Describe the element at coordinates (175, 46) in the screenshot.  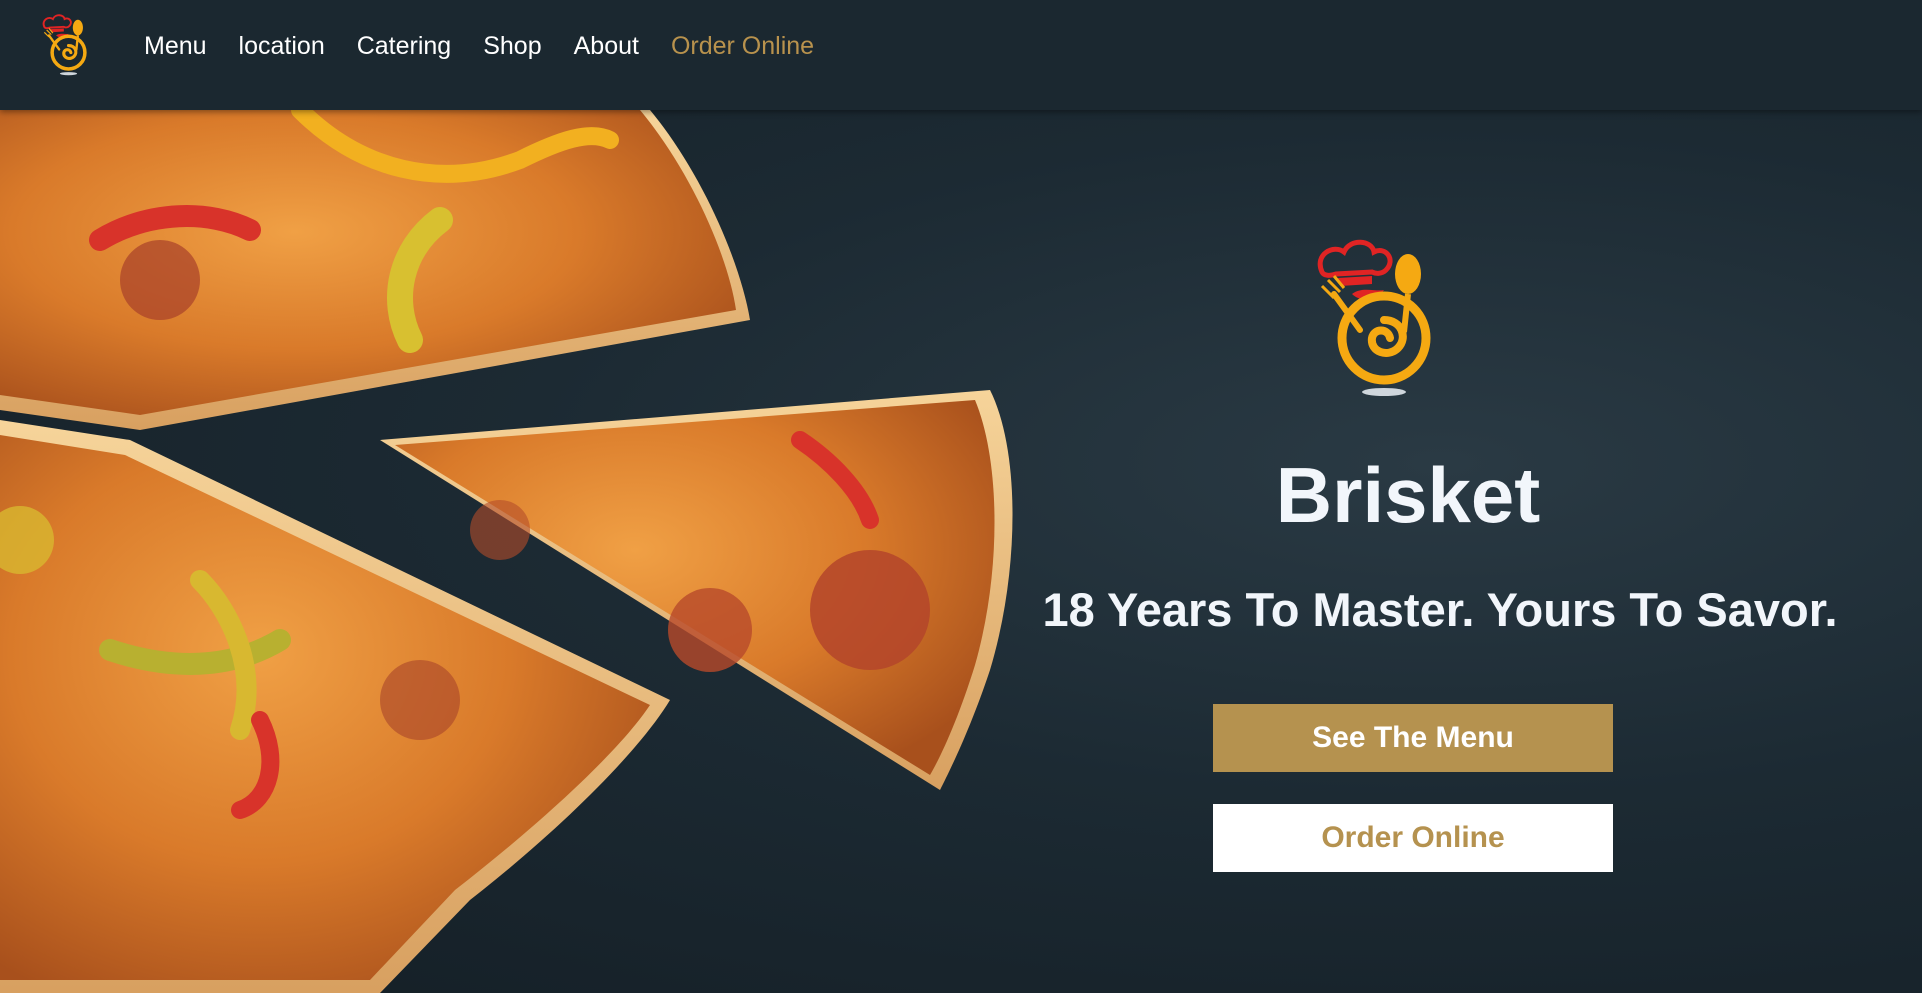
I see `nav-menu-link: Menu` at that location.